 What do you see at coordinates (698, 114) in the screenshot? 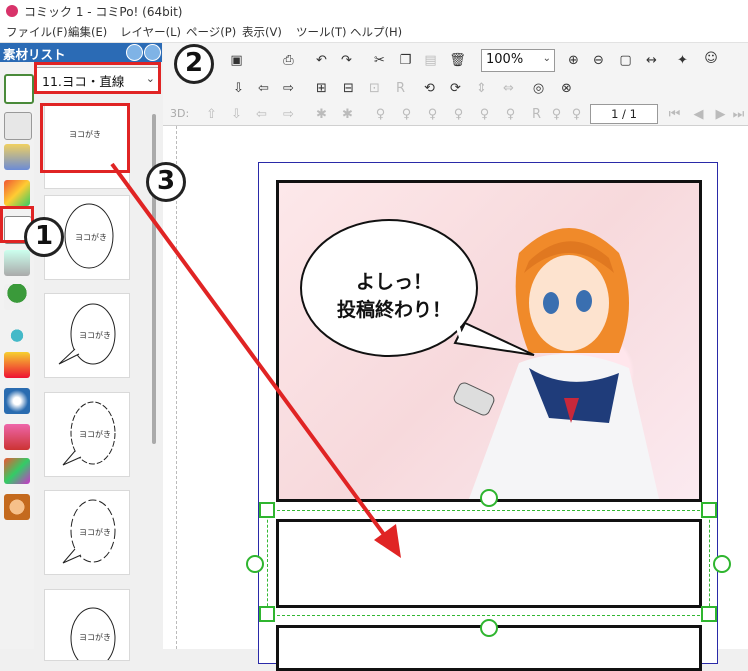
I see `prev-page-icon: ◀` at bounding box center [698, 114].